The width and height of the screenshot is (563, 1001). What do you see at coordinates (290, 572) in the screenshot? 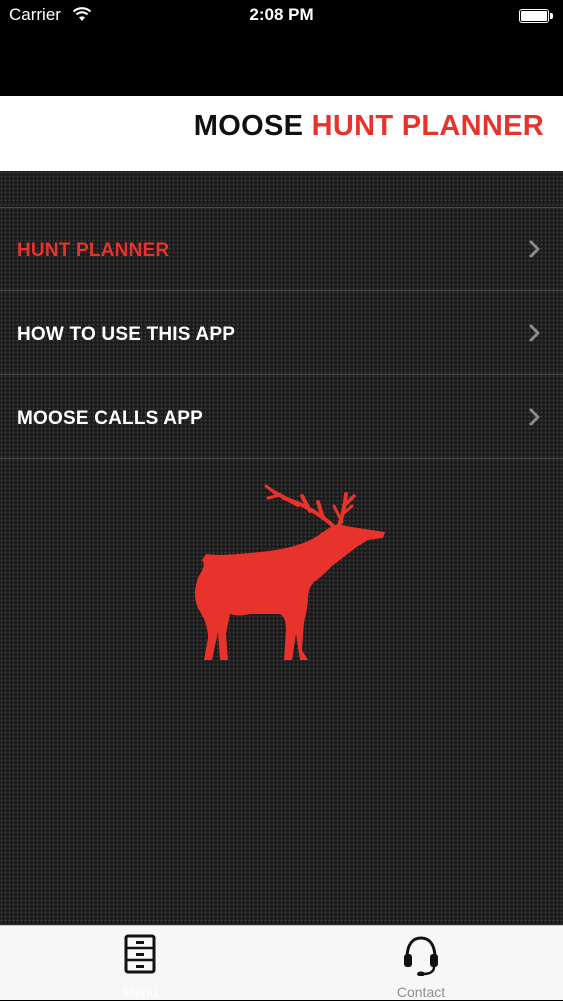
I see `elk-silhouette-icon` at bounding box center [290, 572].